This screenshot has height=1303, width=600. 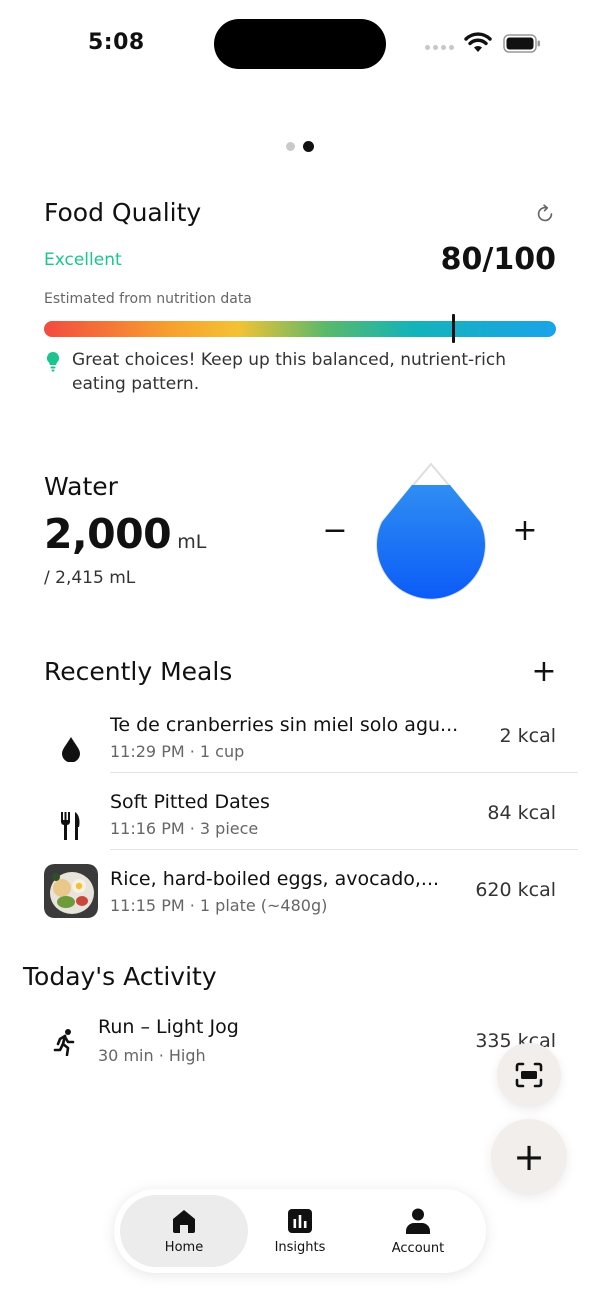 I want to click on page-dot-active, so click(x=308, y=146).